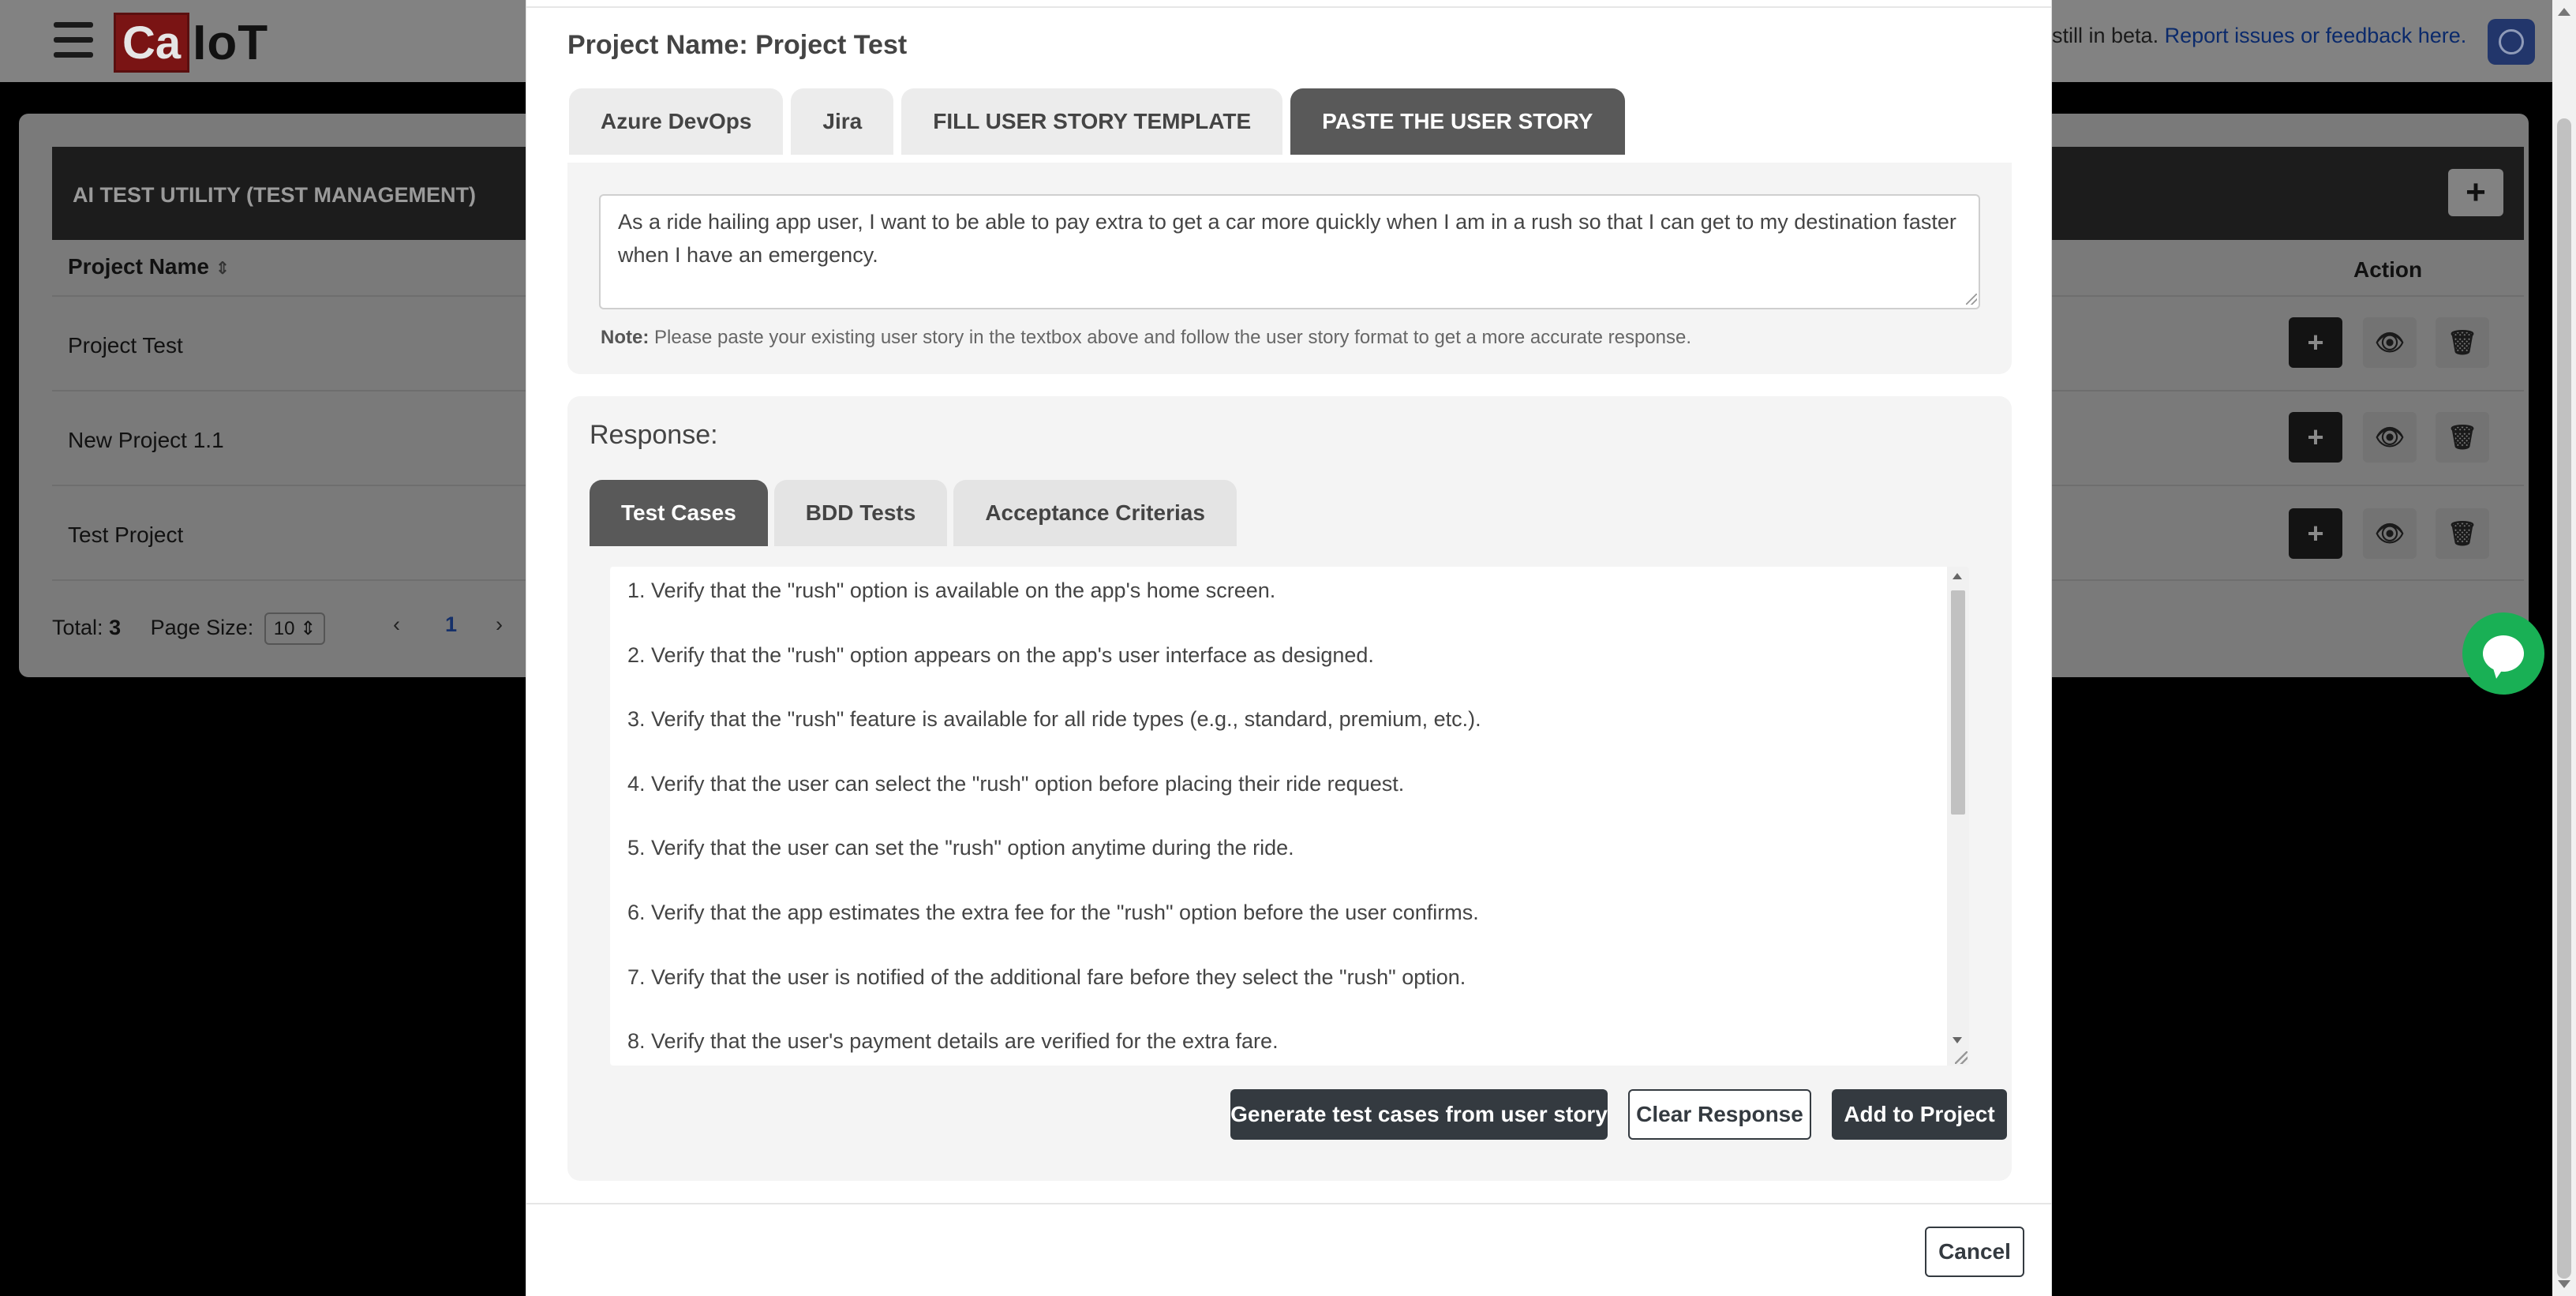 The image size is (2576, 1296). I want to click on clear-response-button: Clear Response, so click(1719, 1114).